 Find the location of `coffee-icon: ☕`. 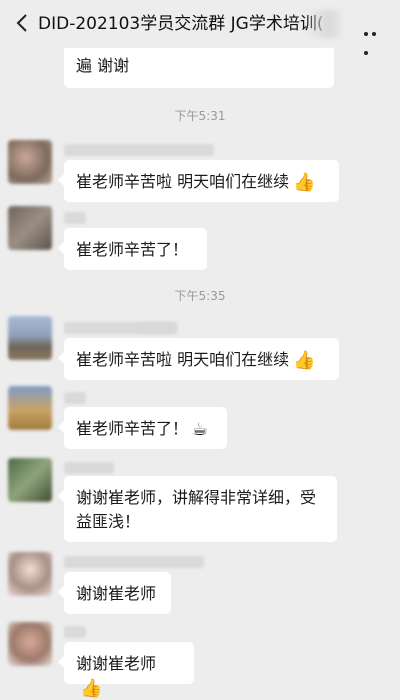

coffee-icon: ☕ is located at coordinates (200, 429).